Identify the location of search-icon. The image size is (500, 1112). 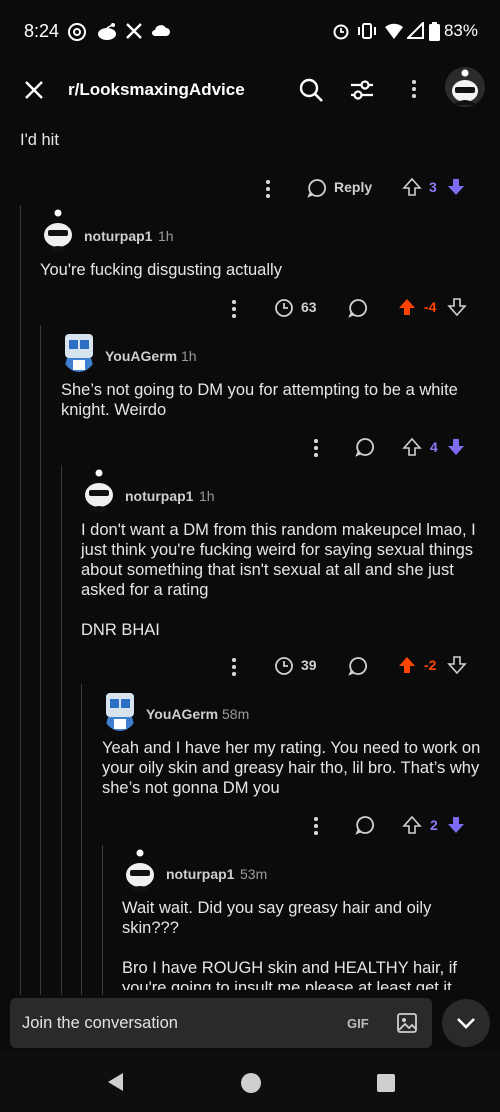
(311, 90).